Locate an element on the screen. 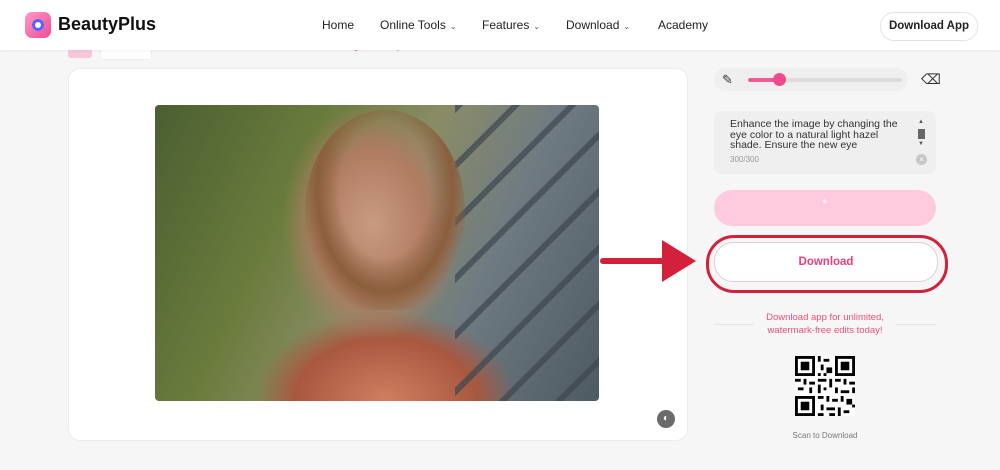 This screenshot has width=1000, height=470. nav-online-tools: Online Tools ⌄ is located at coordinates (418, 25).